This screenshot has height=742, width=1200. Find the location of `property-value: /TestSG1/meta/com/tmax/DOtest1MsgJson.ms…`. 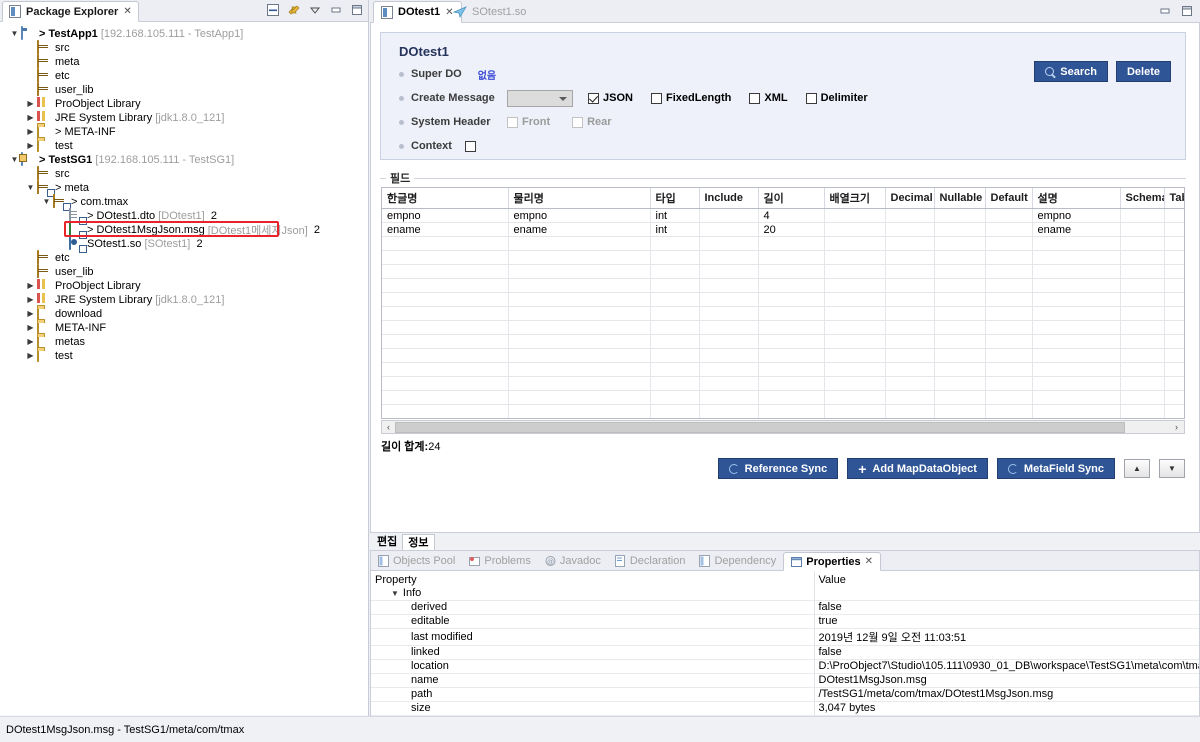

property-value: /TestSG1/meta/com/tmax/DOtest1MsgJson.ms… is located at coordinates (1006, 694).